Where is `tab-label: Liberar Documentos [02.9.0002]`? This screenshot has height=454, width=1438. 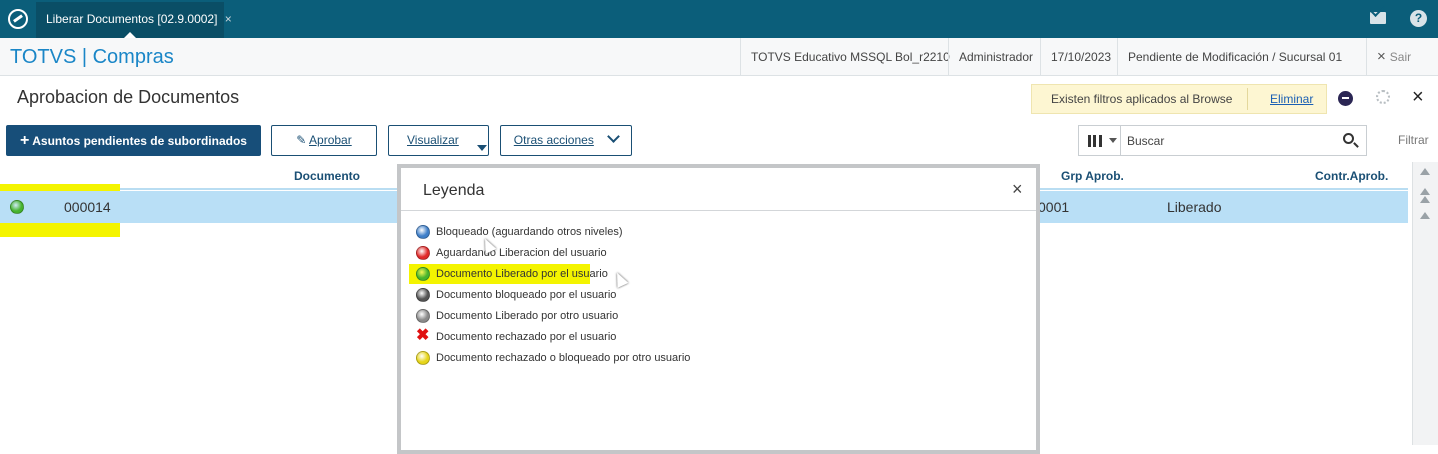 tab-label: Liberar Documentos [02.9.0002] is located at coordinates (132, 19).